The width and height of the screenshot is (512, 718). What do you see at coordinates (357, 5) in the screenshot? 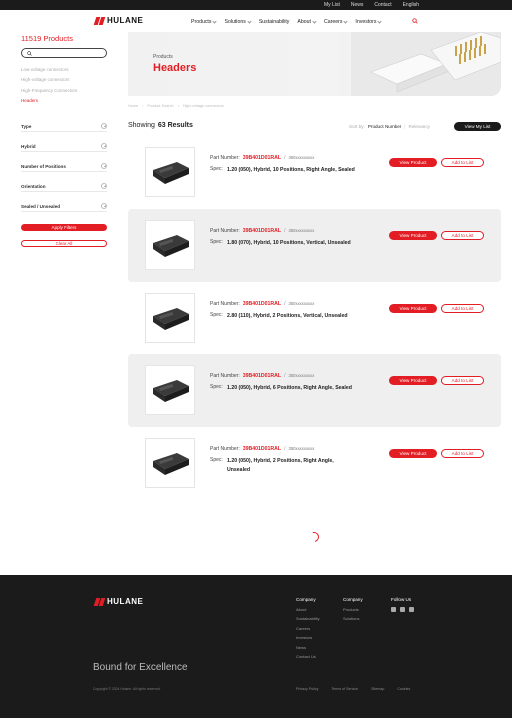
I see `news-link: News` at bounding box center [357, 5].